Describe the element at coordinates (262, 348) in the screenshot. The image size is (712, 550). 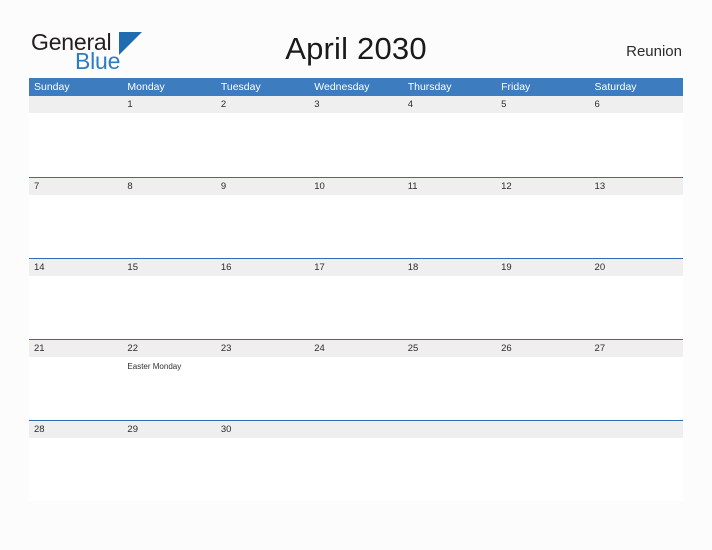
I see `day-number-band: 23` at that location.